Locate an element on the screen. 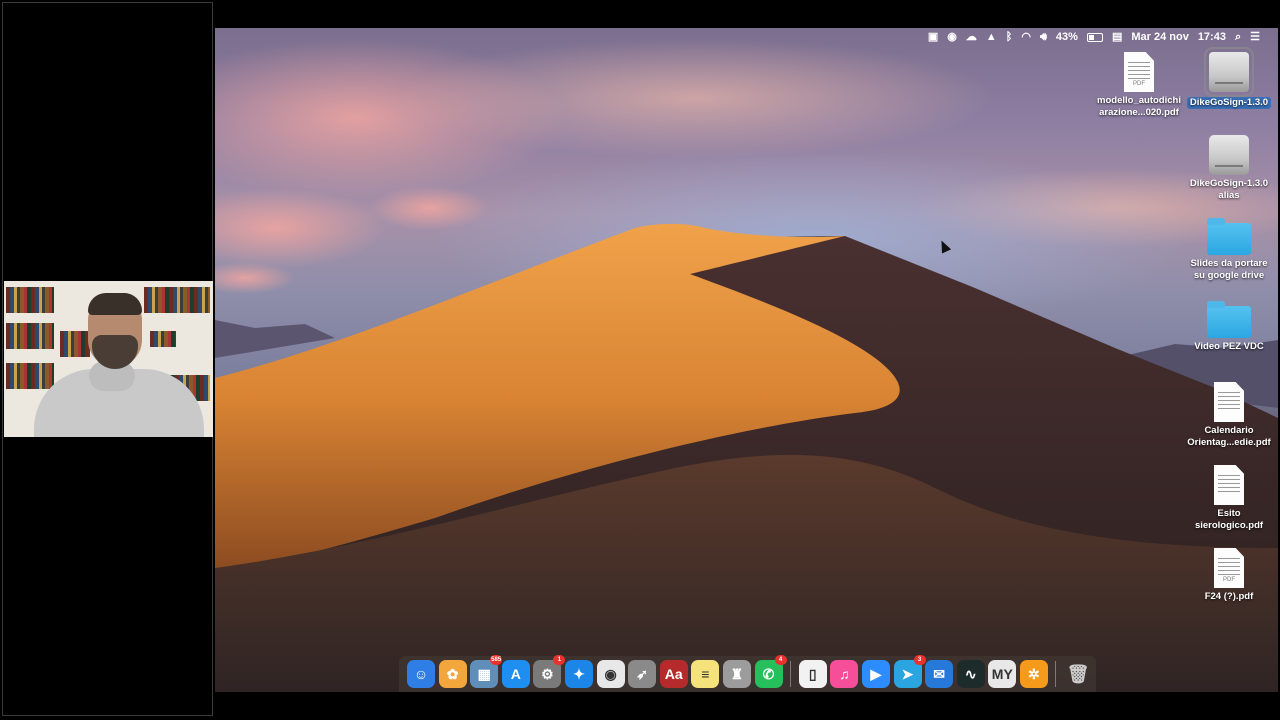  desktop-item-slides-folder: Slides da portare su google drive is located at coordinates (1229, 249).